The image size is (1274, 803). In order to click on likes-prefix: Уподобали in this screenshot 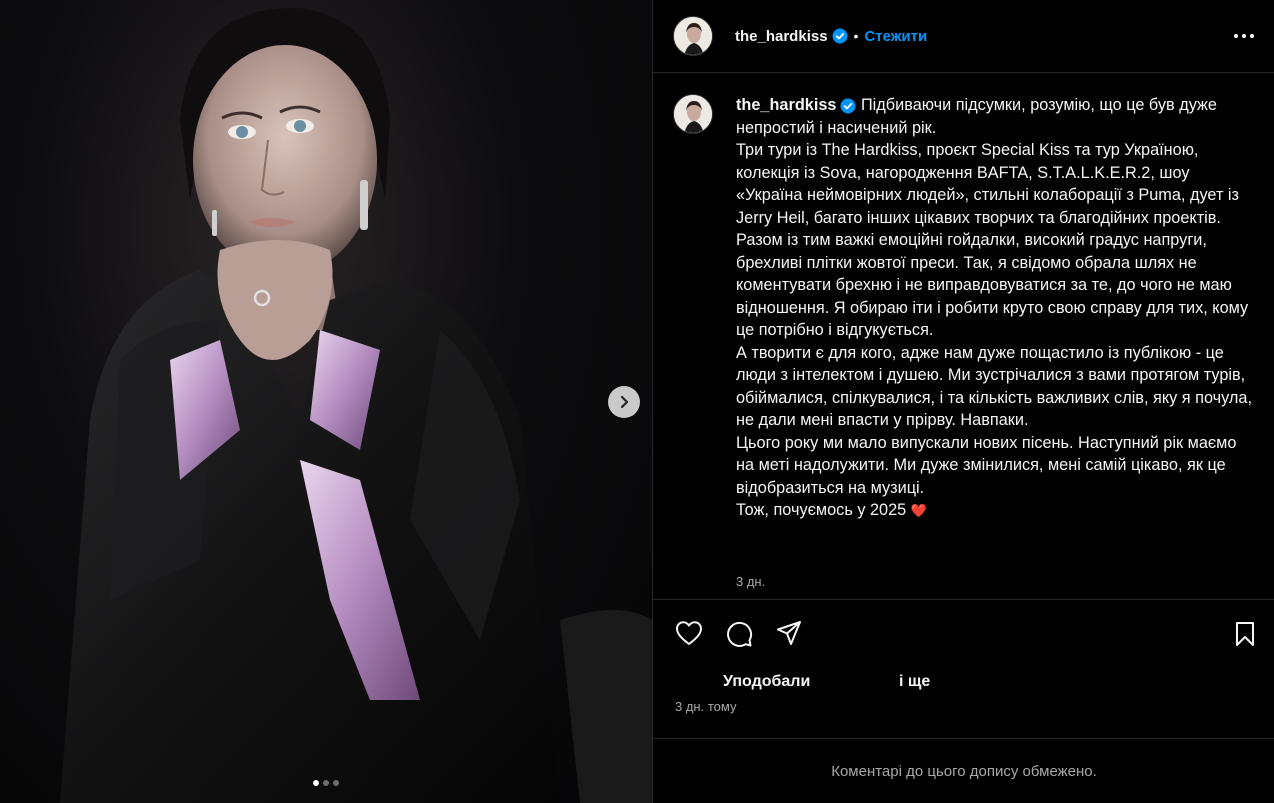, I will do `click(767, 681)`.